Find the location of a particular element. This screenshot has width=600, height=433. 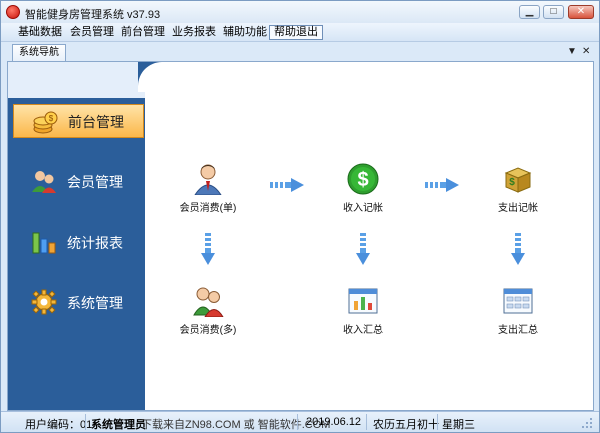

node-label: 收入汇总 is located at coordinates (363, 330).